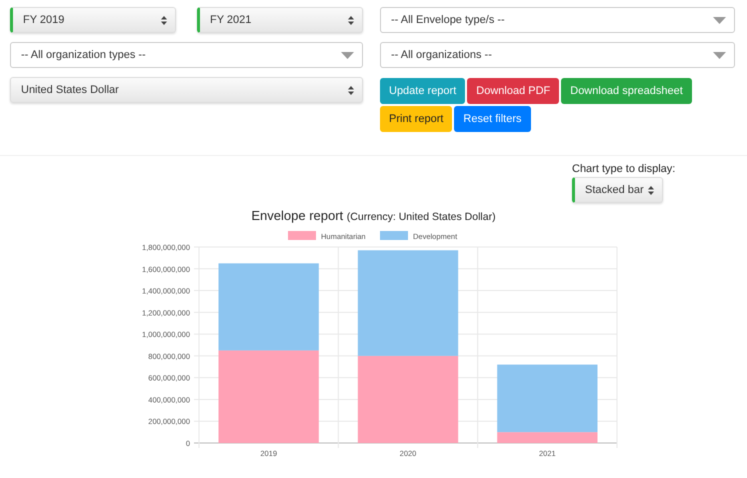 The height and width of the screenshot is (478, 747). What do you see at coordinates (557, 20) in the screenshot?
I see `select-field: -- All Envelope type/s --` at bounding box center [557, 20].